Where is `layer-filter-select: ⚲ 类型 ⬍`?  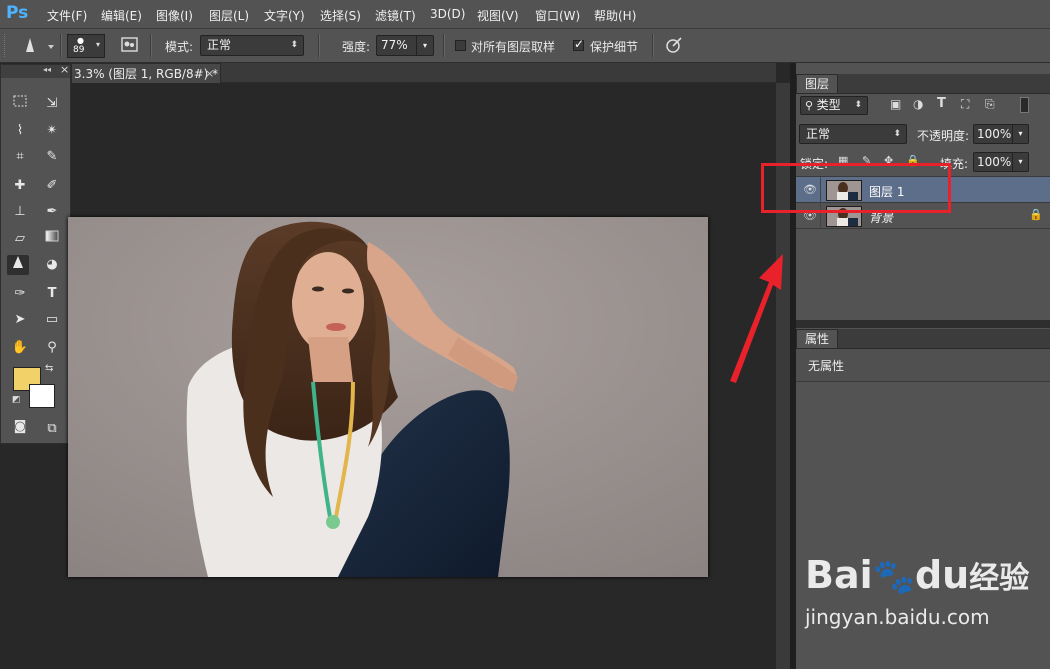 layer-filter-select: ⚲ 类型 ⬍ is located at coordinates (834, 105).